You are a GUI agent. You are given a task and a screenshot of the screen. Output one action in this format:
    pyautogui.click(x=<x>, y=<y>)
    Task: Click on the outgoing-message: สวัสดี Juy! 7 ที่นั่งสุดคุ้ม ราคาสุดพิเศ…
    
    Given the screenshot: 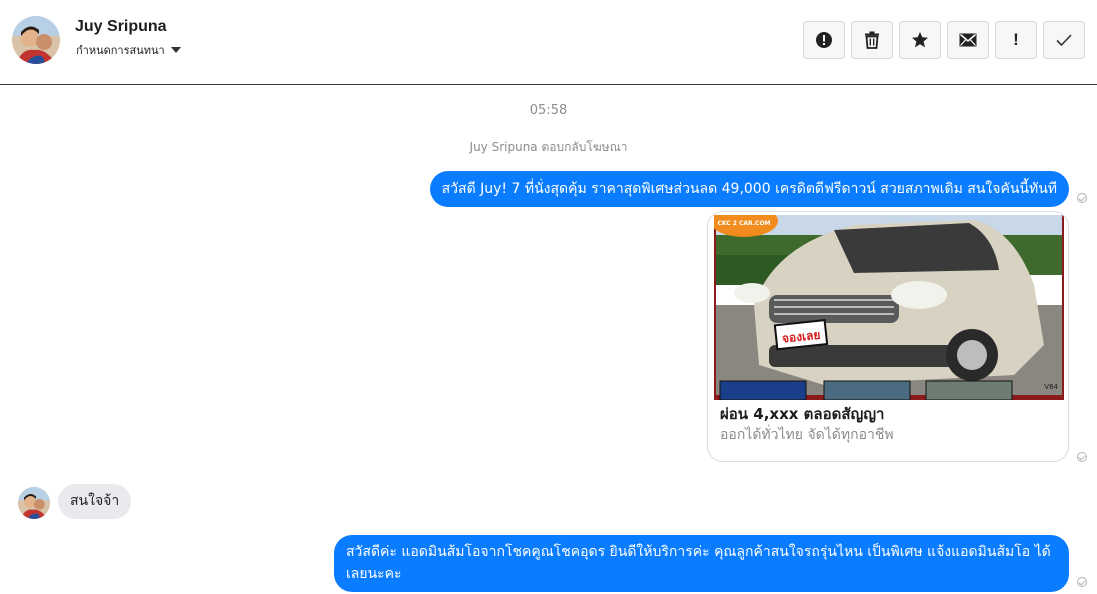 What is the action you would take?
    pyautogui.click(x=749, y=189)
    